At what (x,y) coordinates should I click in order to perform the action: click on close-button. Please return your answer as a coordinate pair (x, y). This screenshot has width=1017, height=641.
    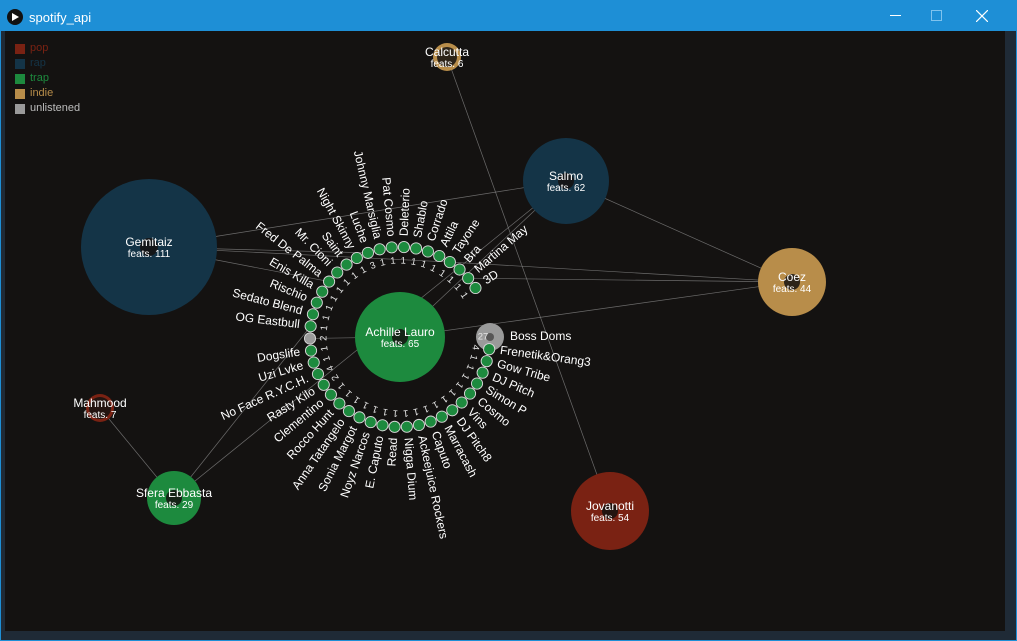
    Looking at the image, I should click on (982, 15).